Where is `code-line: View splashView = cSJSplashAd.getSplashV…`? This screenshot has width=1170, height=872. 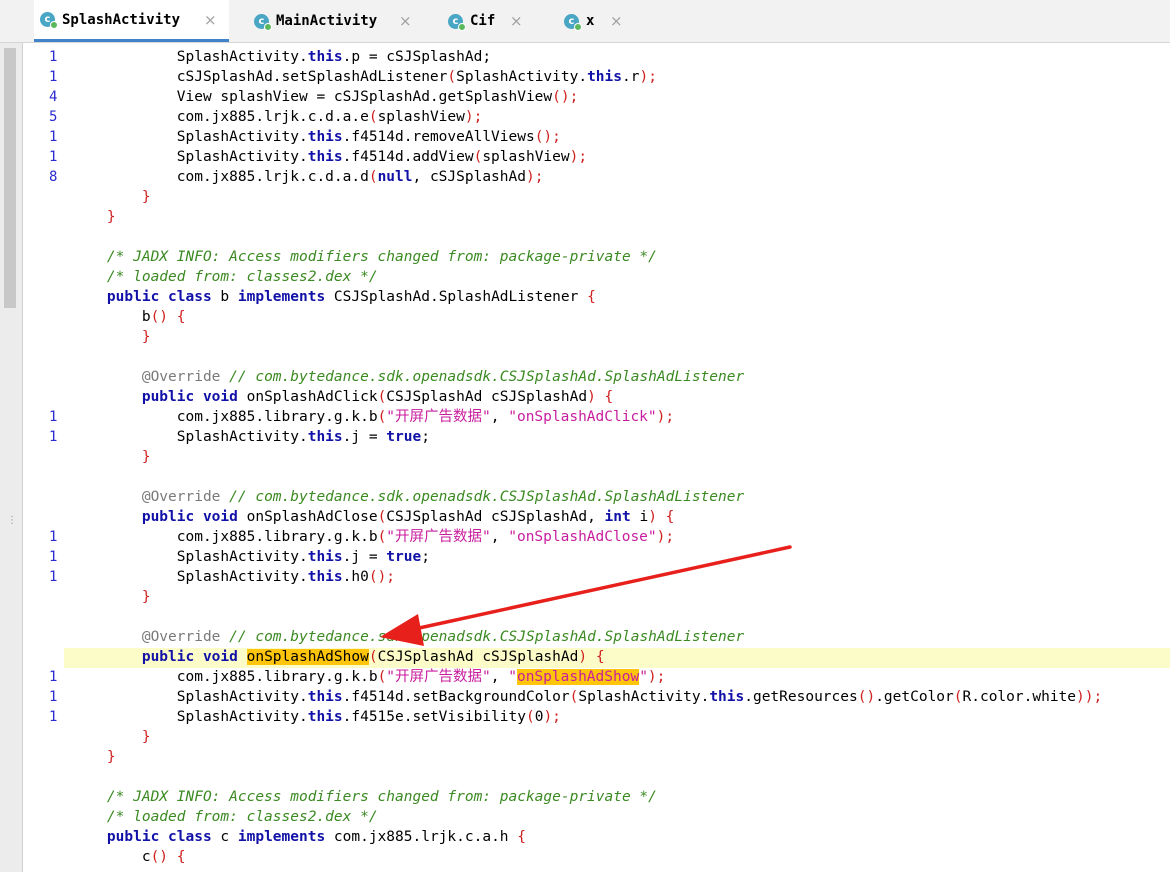
code-line: View splashView = cSJSplashAd.getSplashV… is located at coordinates (325, 97).